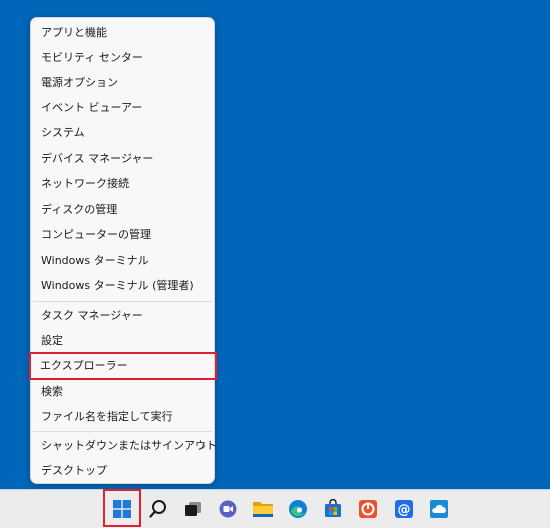 This screenshot has height=528, width=550. I want to click on menu-item-task-manager: タスク マネージャー, so click(123, 316).